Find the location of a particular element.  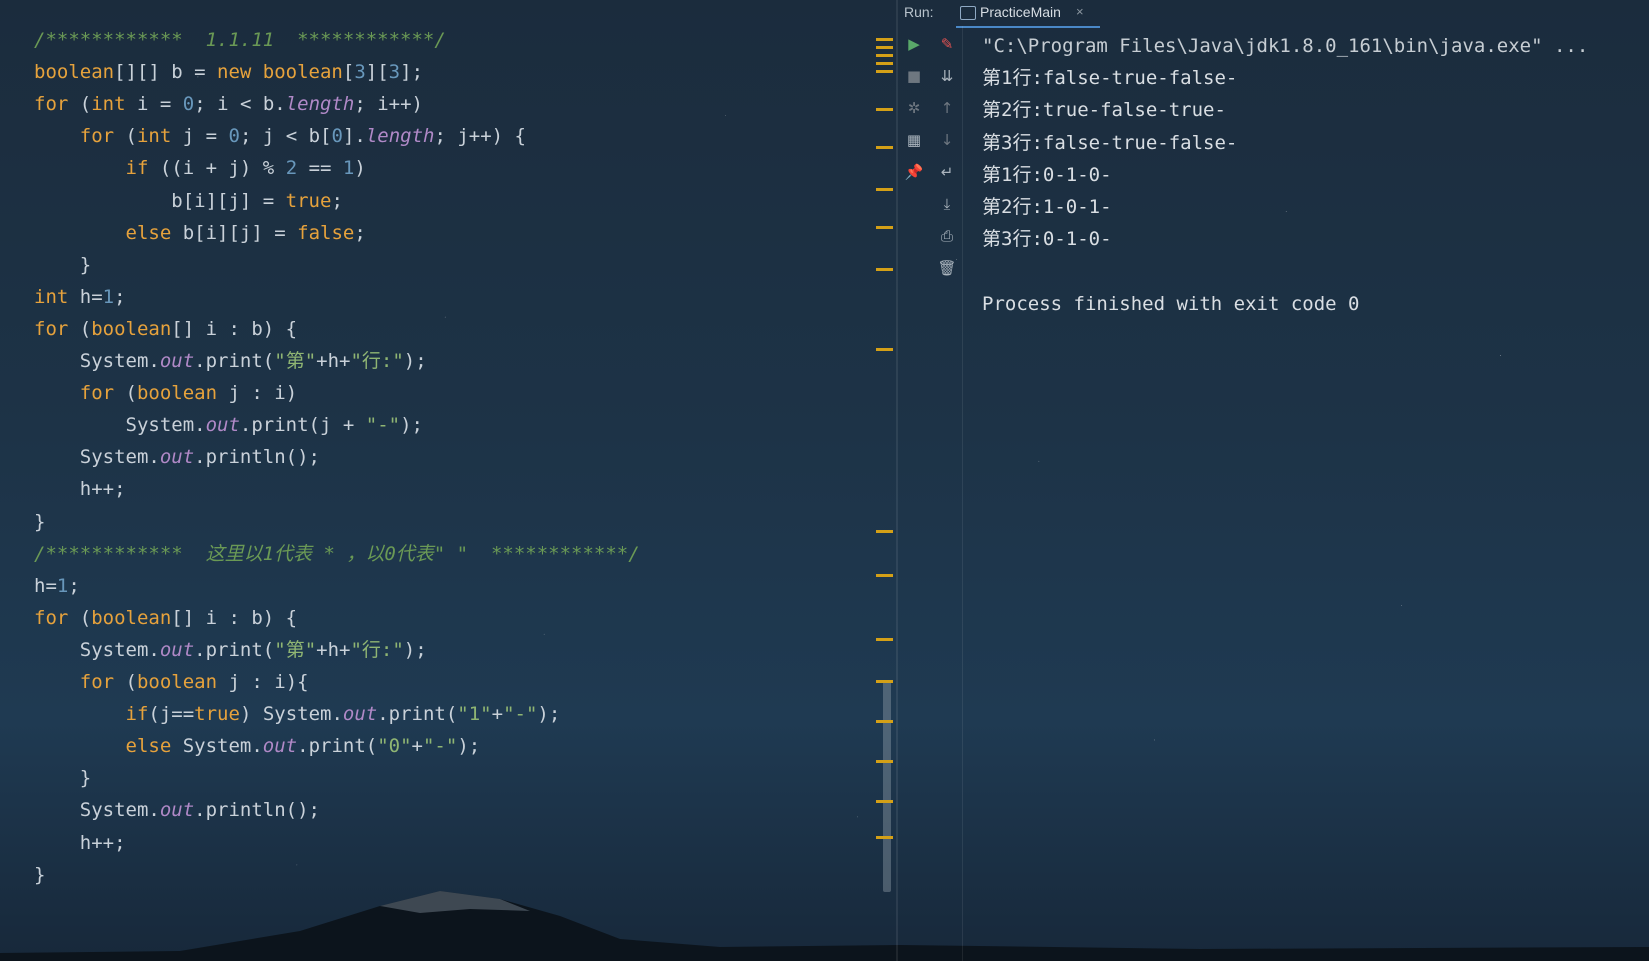

code-line: boolean[][] b = new boolean[3][3]; is located at coordinates (228, 72).